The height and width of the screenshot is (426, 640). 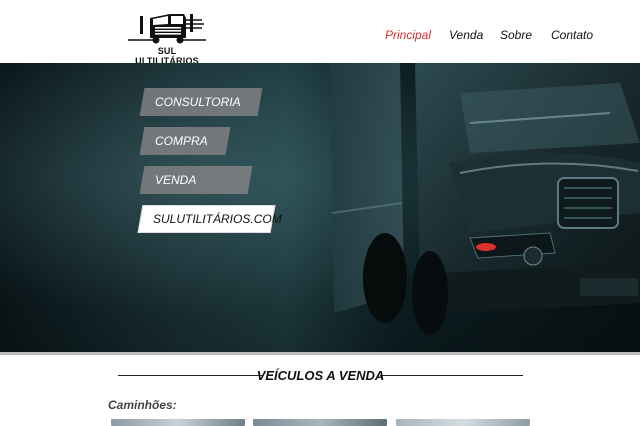 I want to click on nav-item-contato: Contato, so click(x=572, y=35).